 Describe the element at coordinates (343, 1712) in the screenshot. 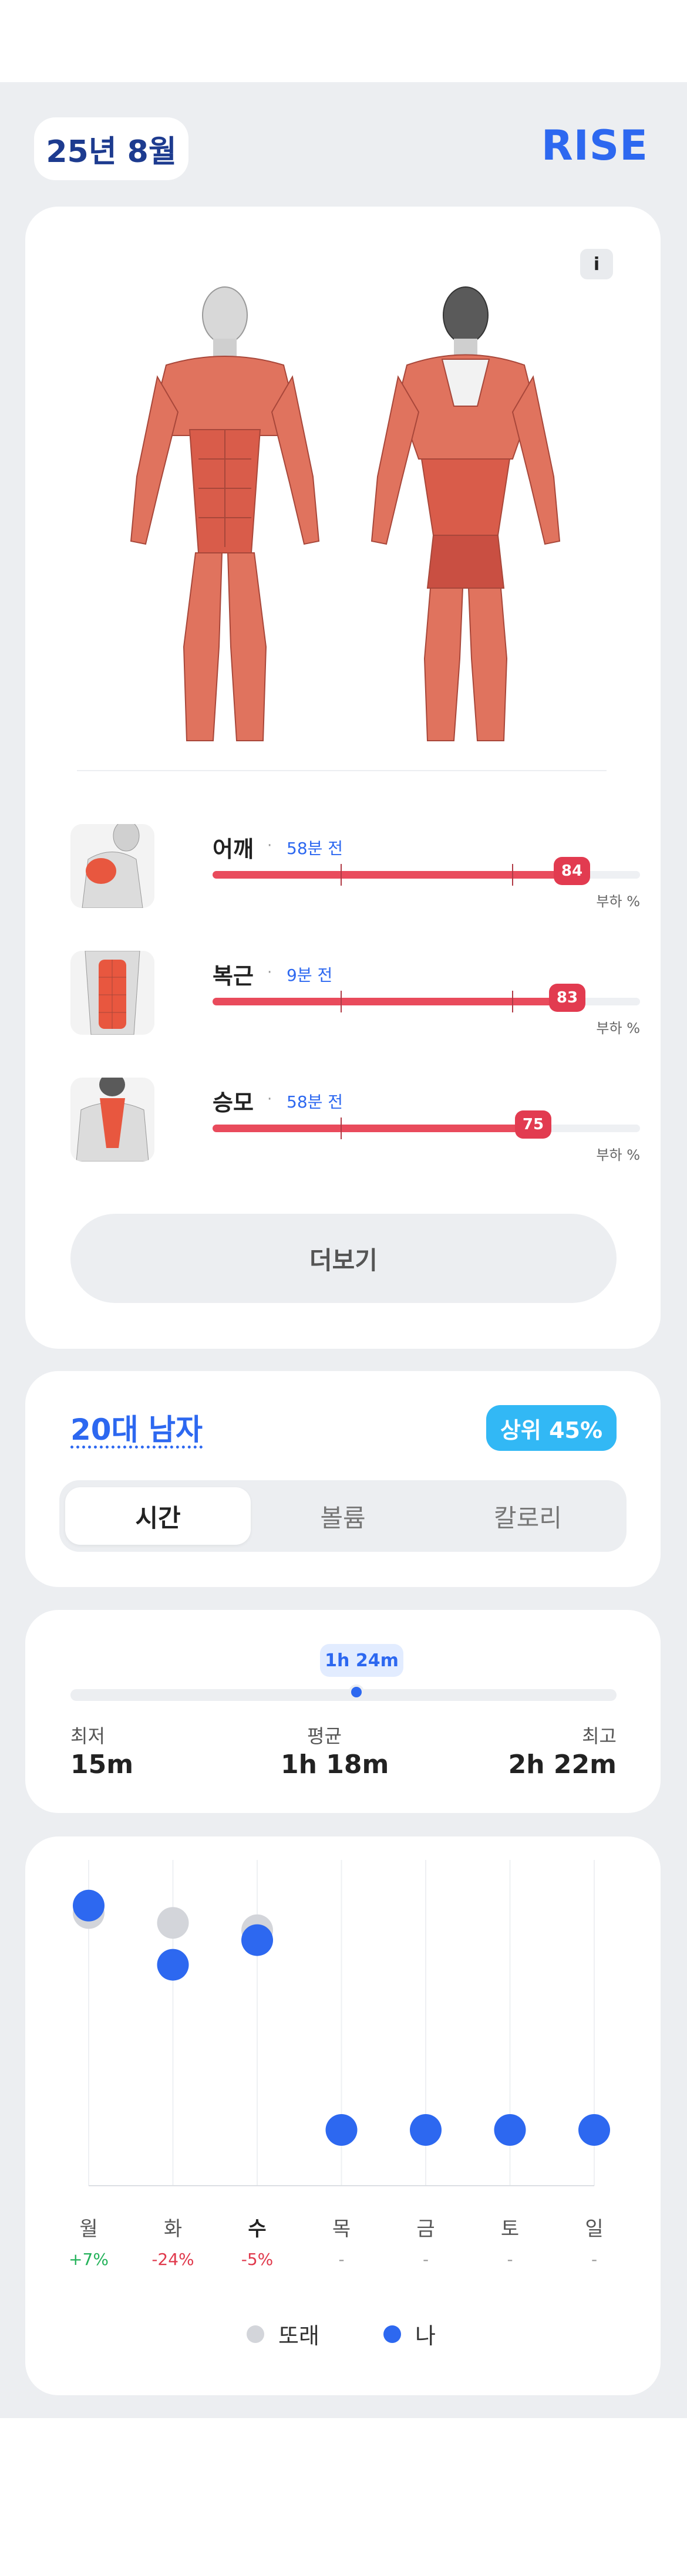

I see `range-card: 1h 24m 최저 15m 평균 1h 18m 최고 2h 22m` at that location.